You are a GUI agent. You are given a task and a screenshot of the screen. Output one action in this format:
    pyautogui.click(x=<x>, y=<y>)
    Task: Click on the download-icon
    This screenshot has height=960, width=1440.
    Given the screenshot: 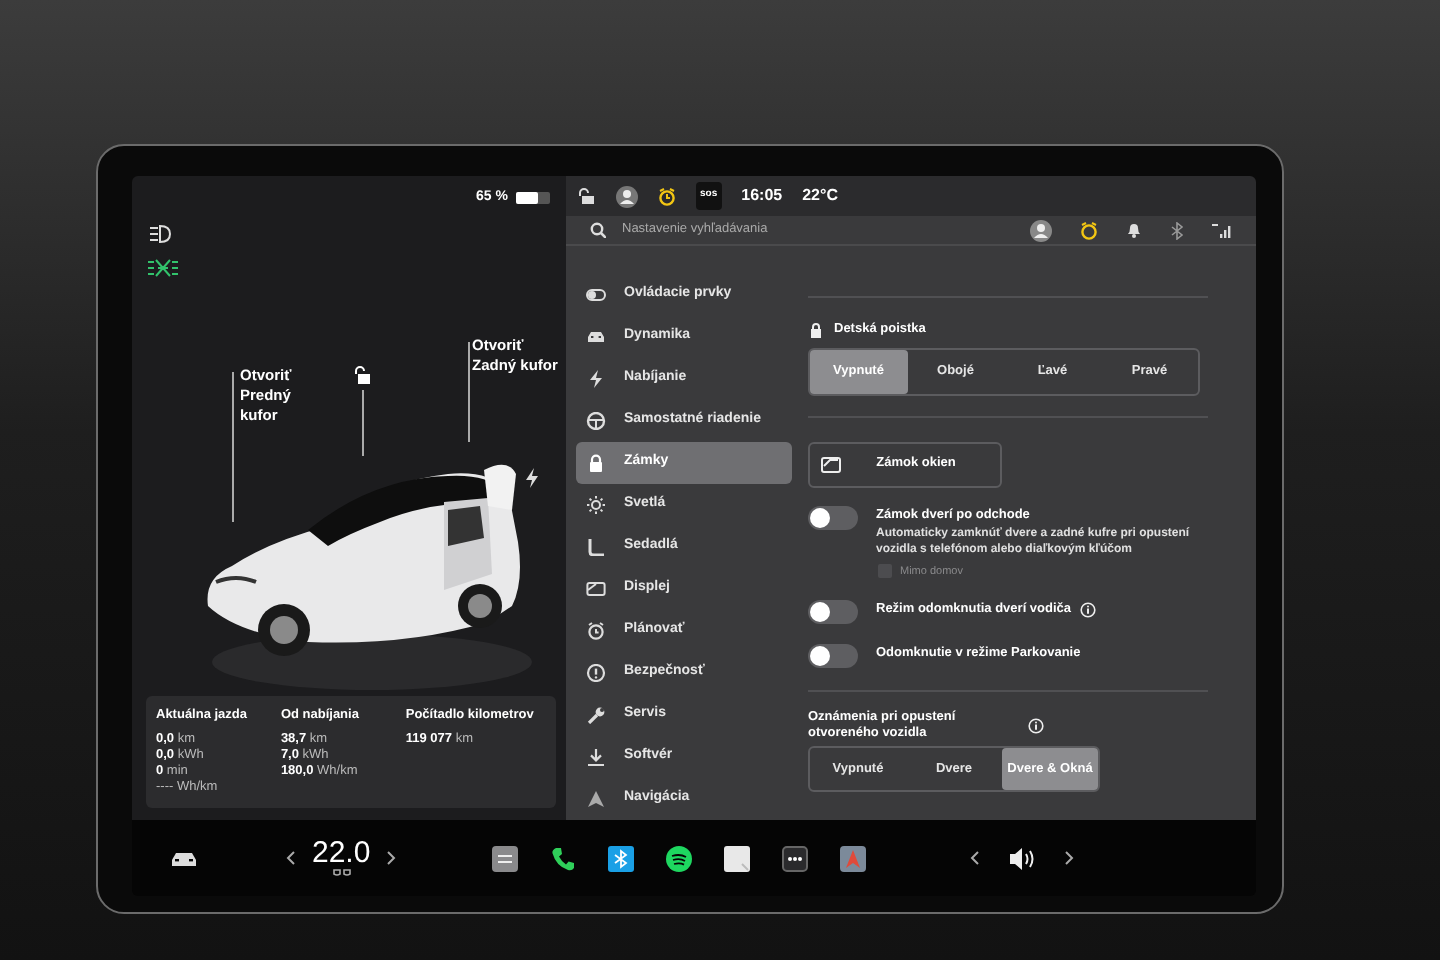 What is the action you would take?
    pyautogui.click(x=596, y=757)
    